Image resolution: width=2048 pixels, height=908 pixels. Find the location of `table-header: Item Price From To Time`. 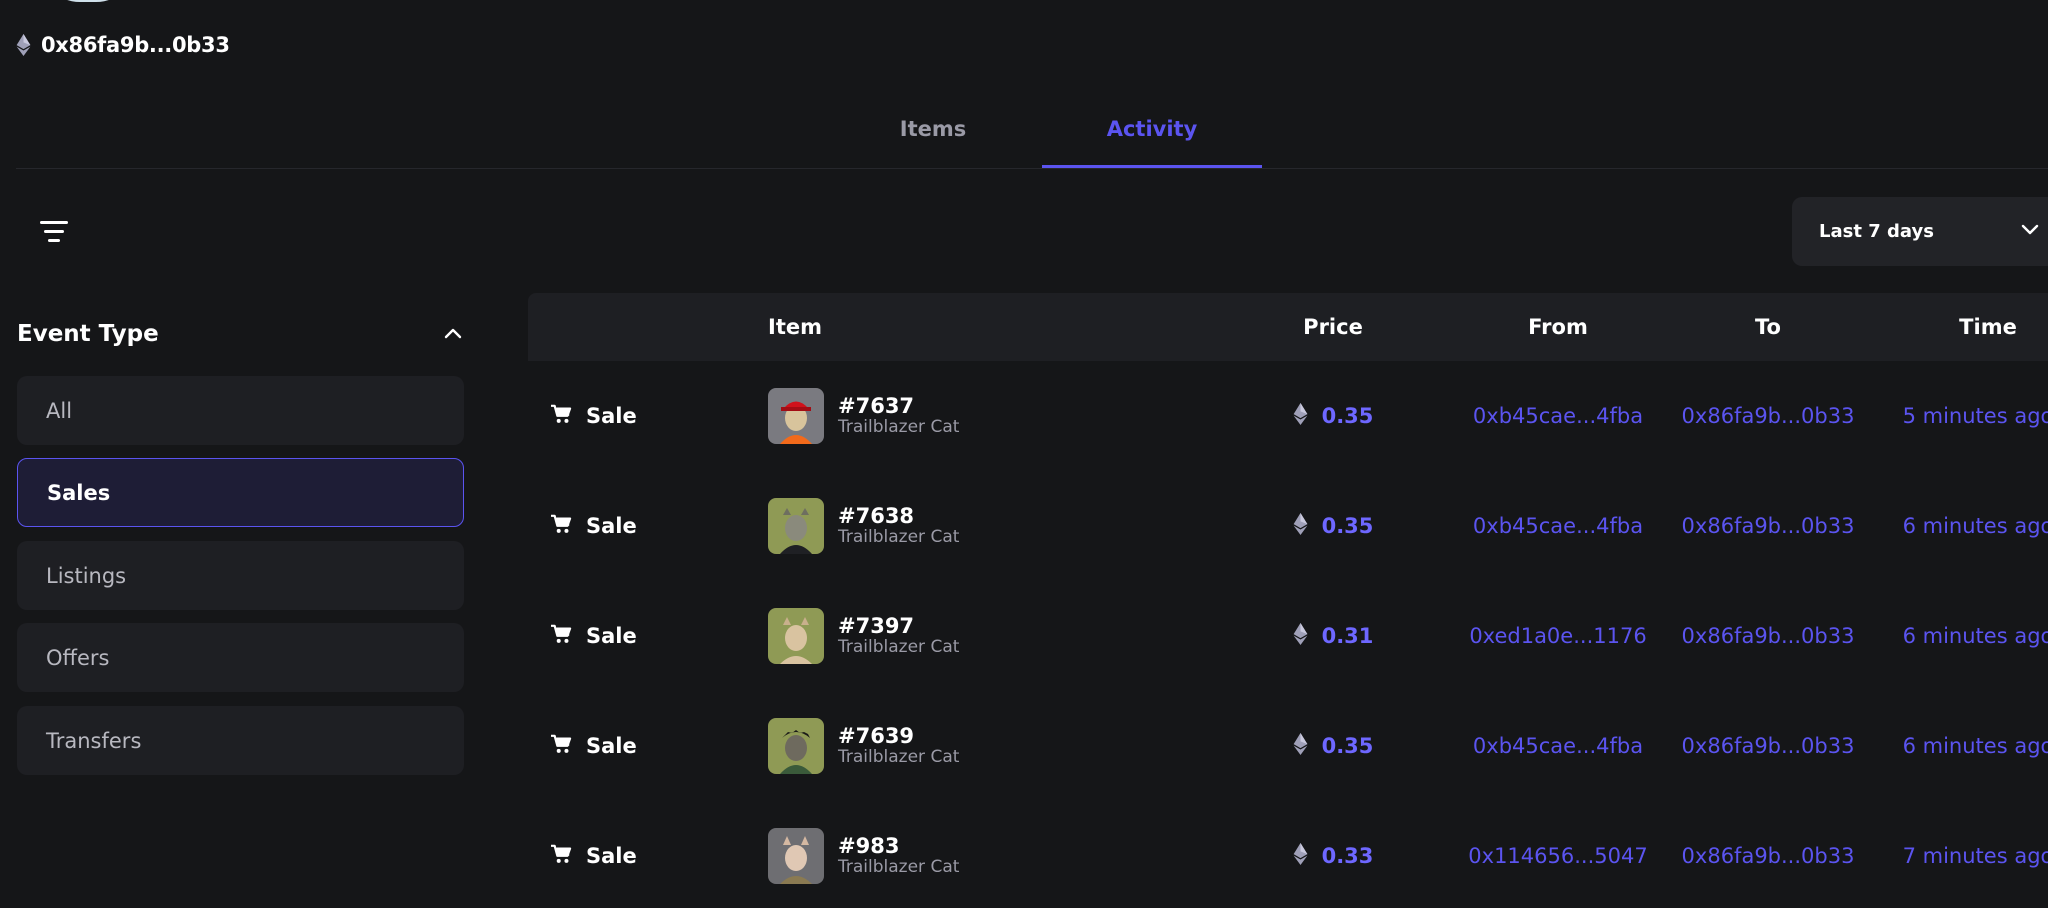

table-header: Item Price From To Time is located at coordinates (1288, 327).